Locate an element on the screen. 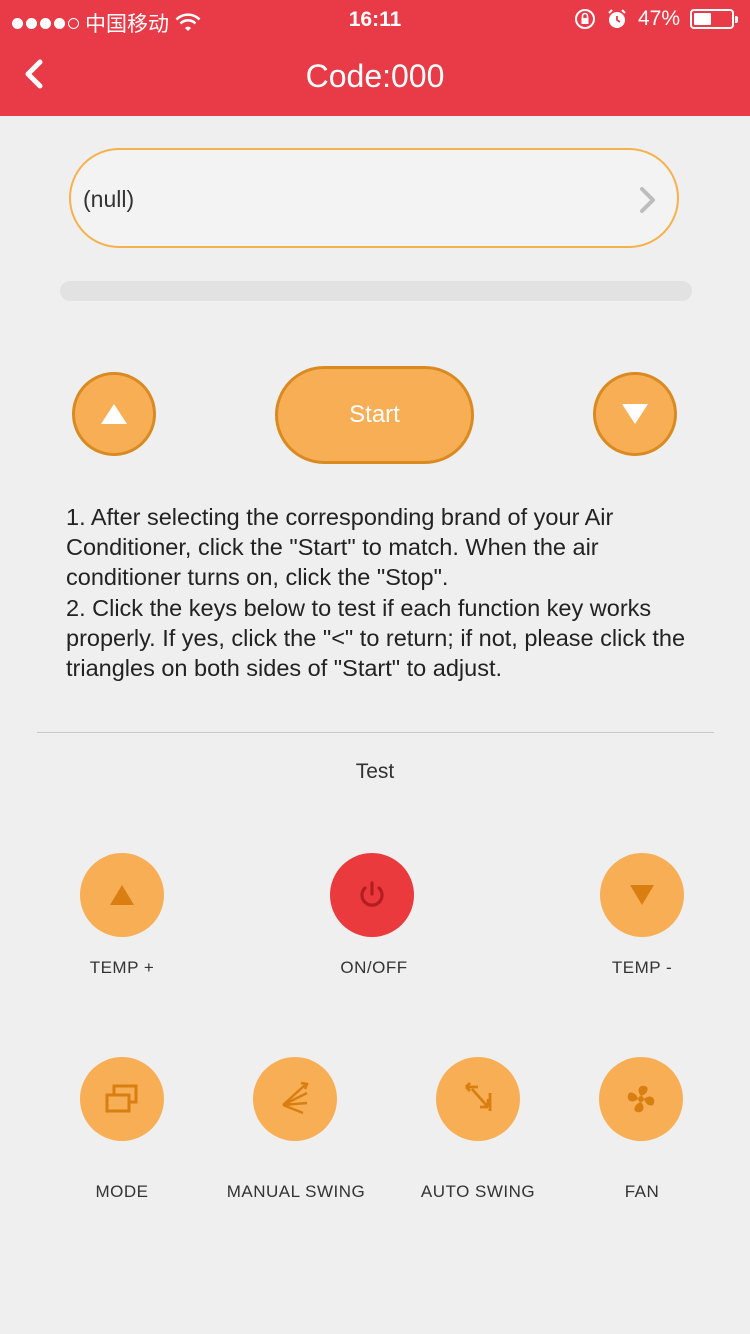 The image size is (750, 1334). battery-icon is located at coordinates (714, 19).